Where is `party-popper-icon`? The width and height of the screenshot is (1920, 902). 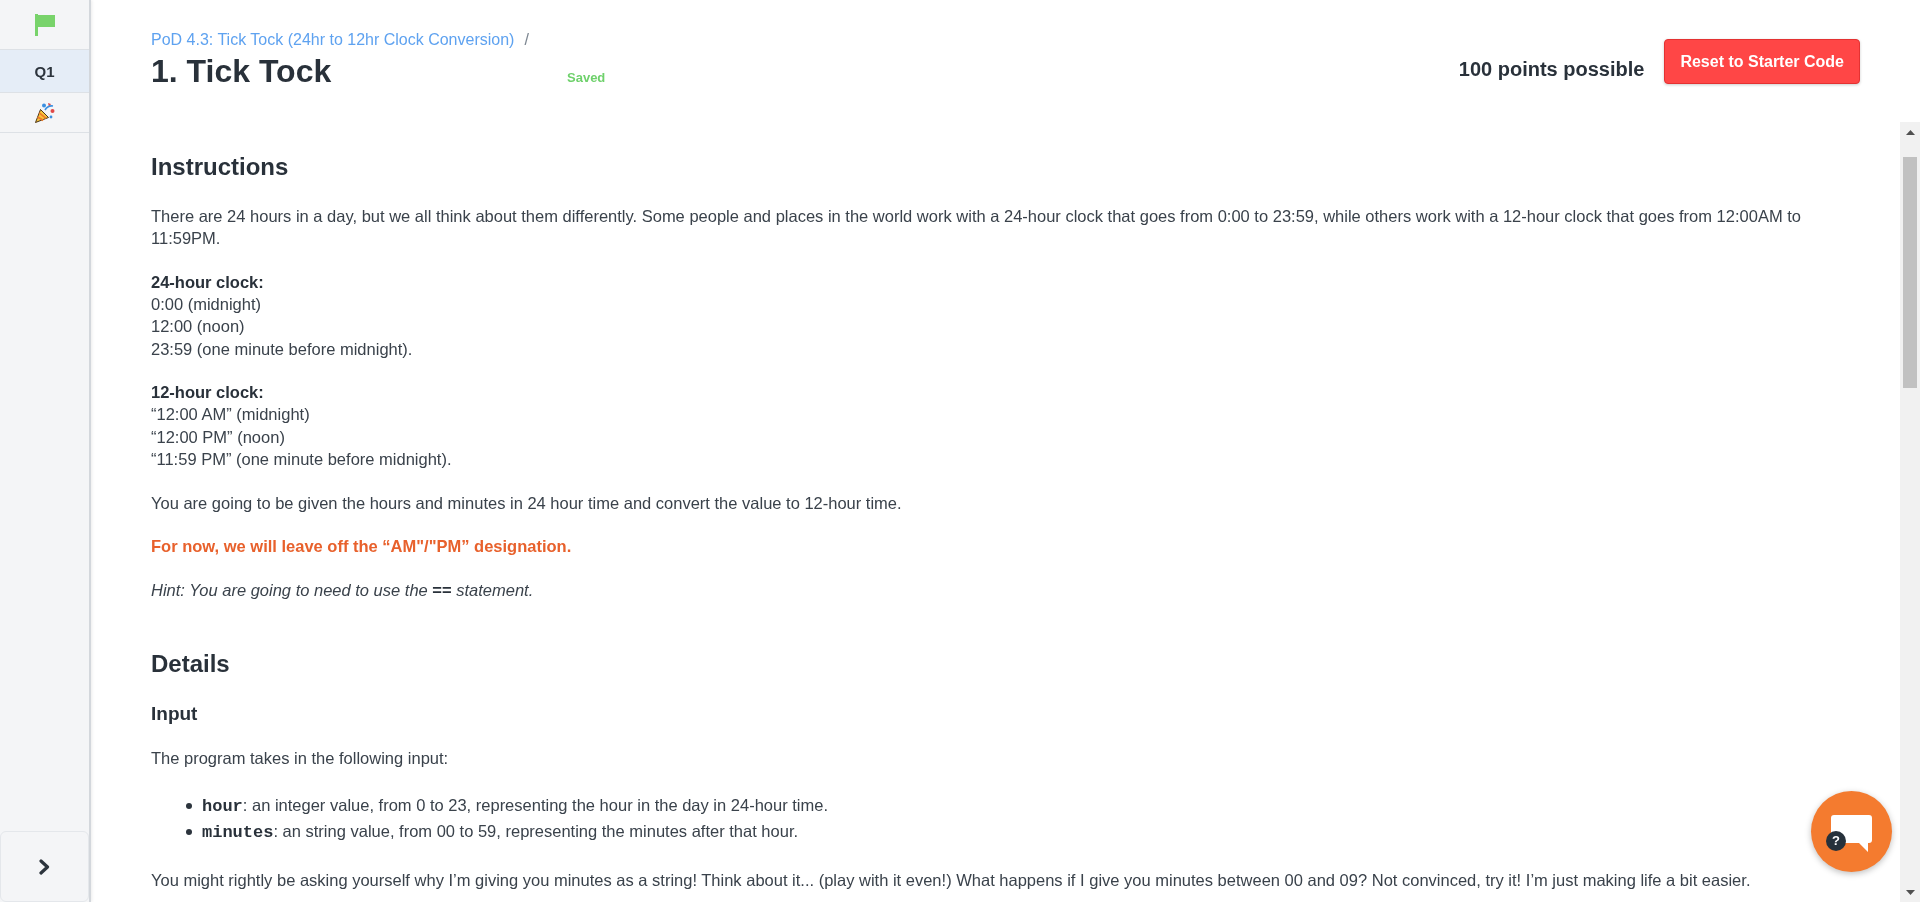
party-popper-icon is located at coordinates (44, 112).